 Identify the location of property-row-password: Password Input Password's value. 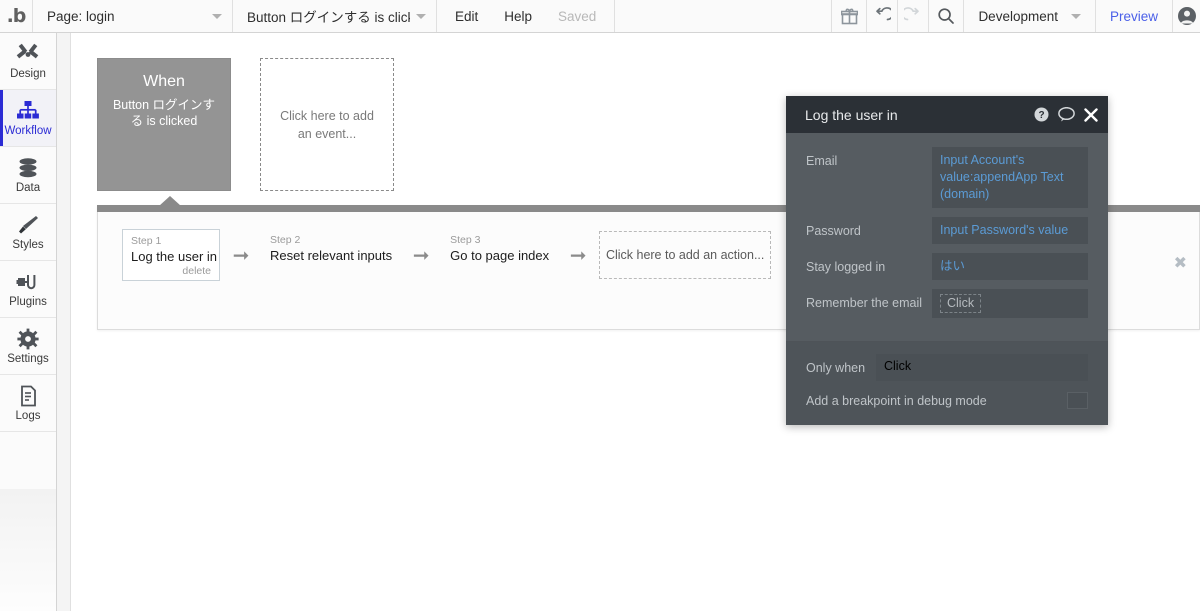
(947, 230).